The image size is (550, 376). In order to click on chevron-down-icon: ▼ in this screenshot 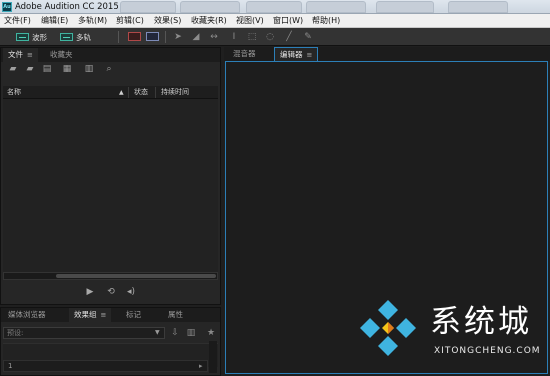, I will do `click(157, 332)`.